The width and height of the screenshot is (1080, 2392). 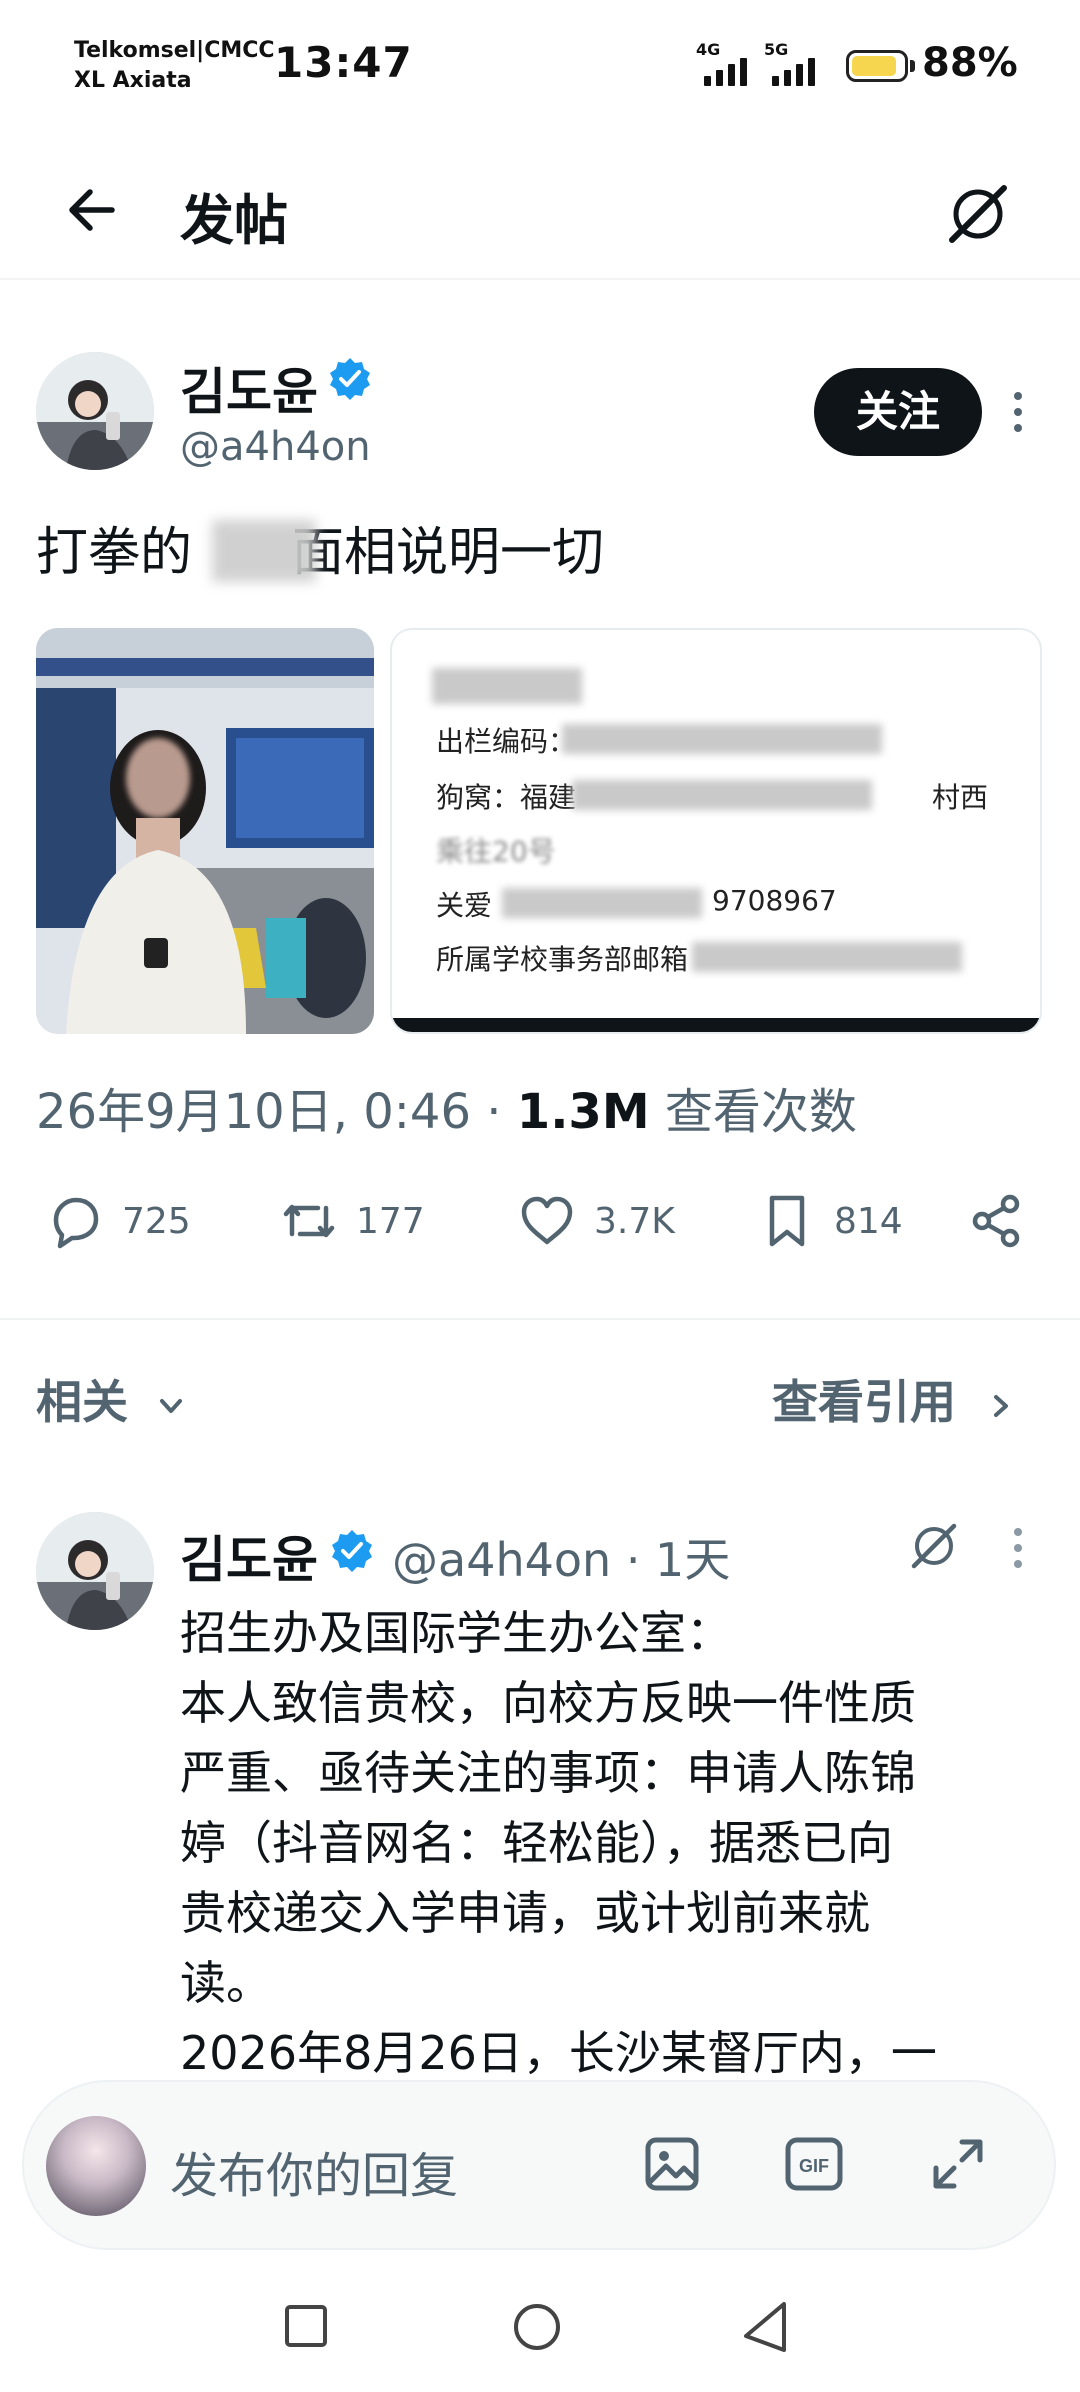 I want to click on repost-button: 177, so click(x=351, y=1221).